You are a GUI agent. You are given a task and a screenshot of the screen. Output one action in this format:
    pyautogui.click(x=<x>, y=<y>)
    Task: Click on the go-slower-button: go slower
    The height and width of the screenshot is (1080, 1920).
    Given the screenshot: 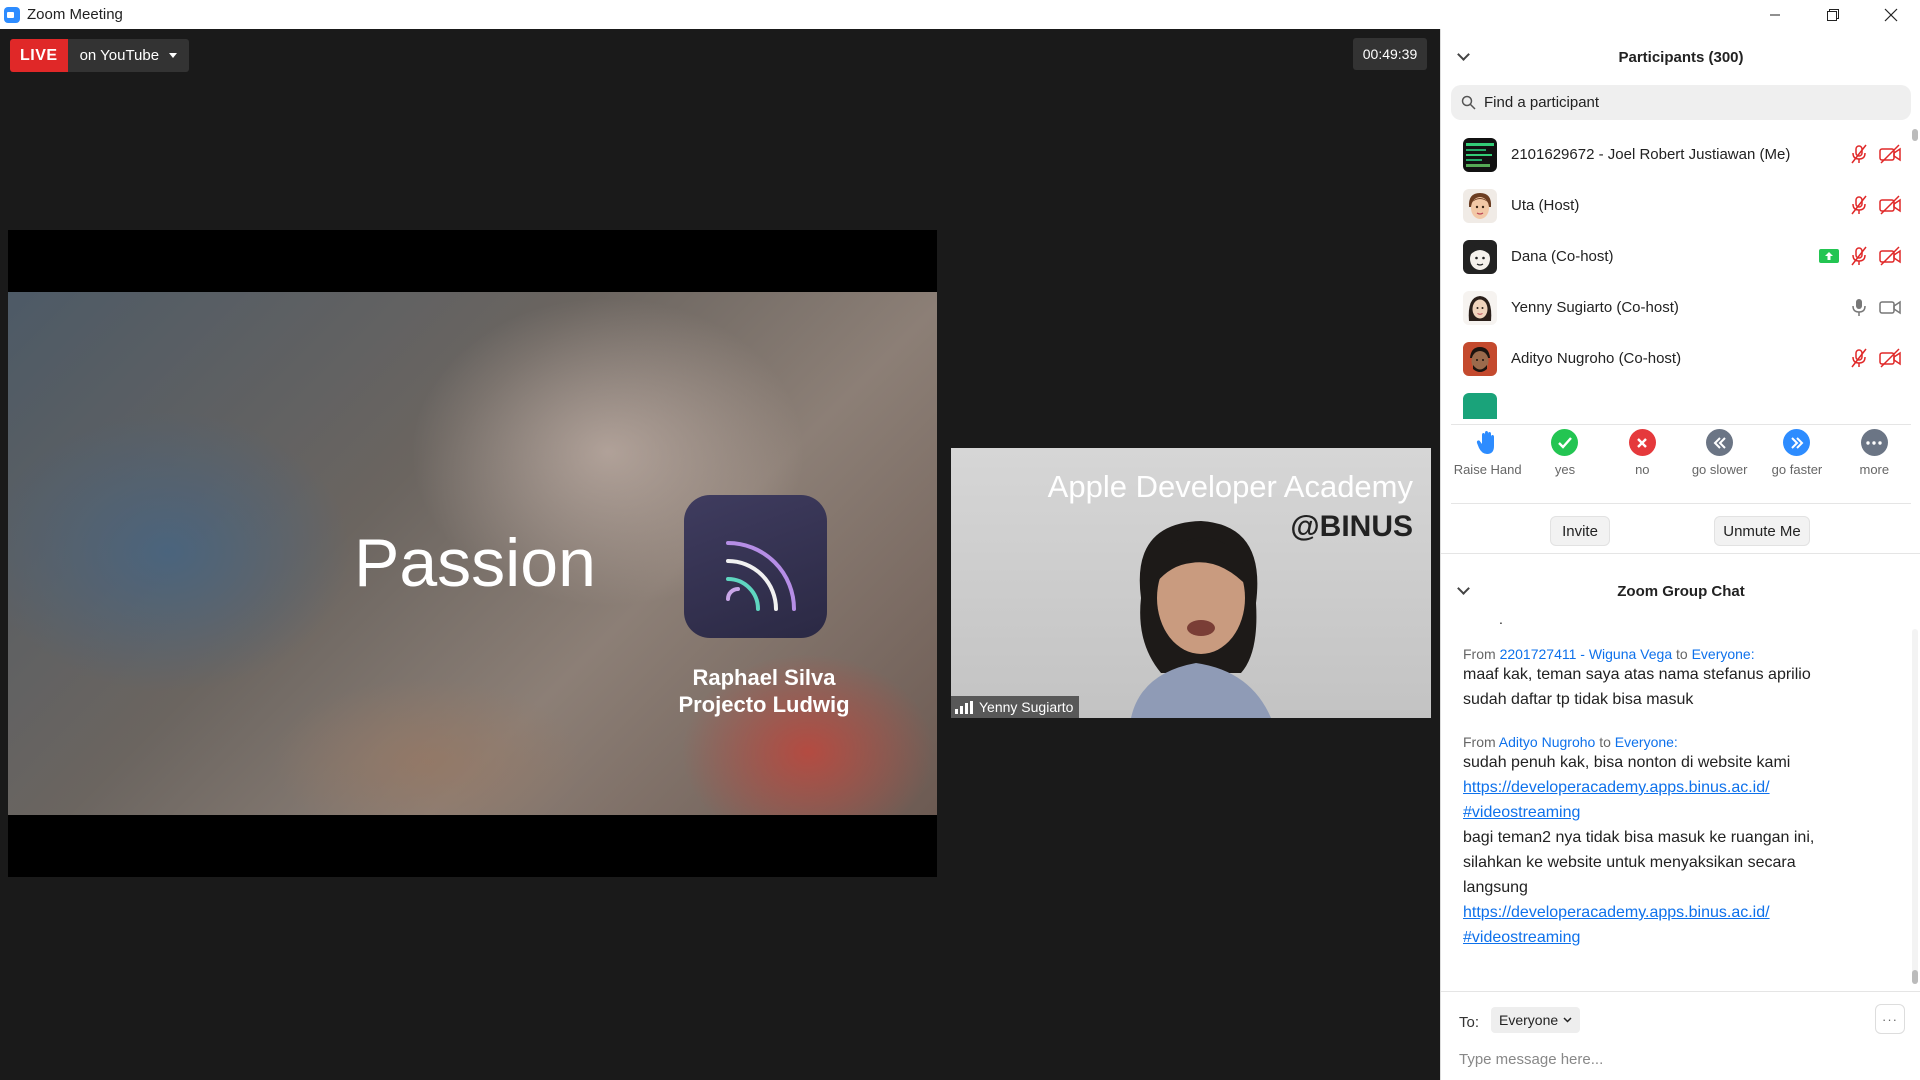 What is the action you would take?
    pyautogui.click(x=1720, y=464)
    